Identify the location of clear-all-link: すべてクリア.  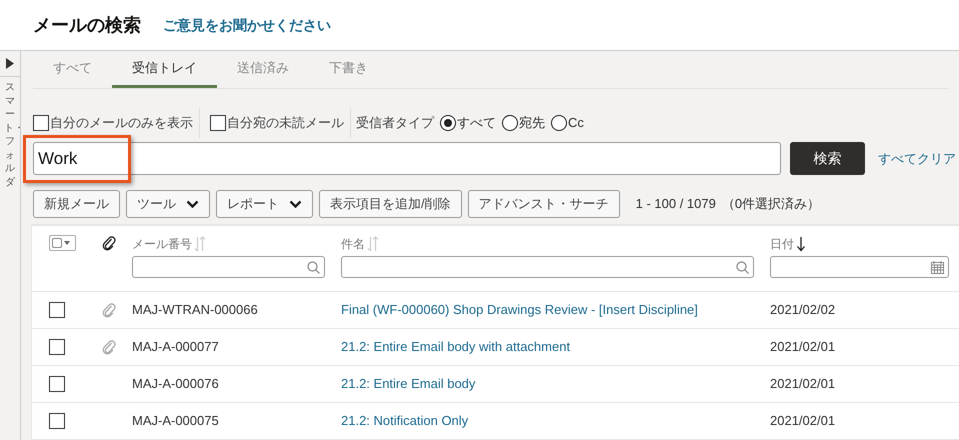
(917, 158).